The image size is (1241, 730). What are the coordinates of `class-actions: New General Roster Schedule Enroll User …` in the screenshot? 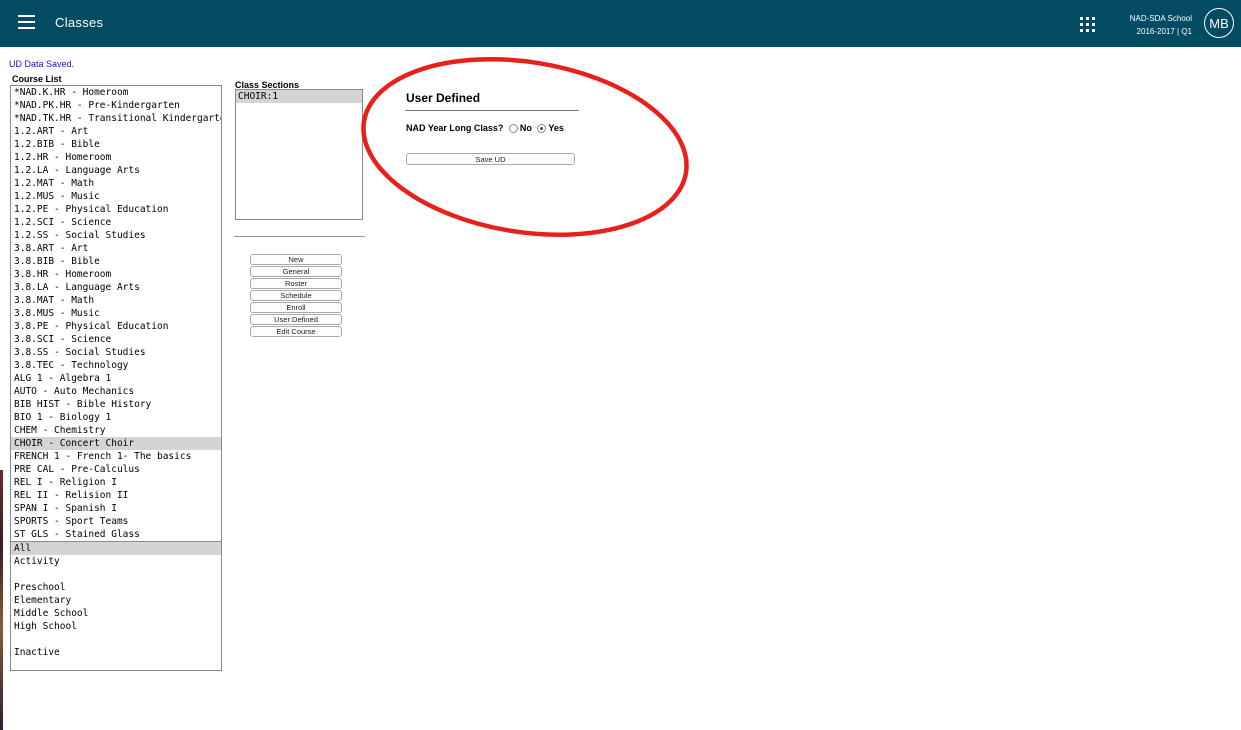 It's located at (296, 296).